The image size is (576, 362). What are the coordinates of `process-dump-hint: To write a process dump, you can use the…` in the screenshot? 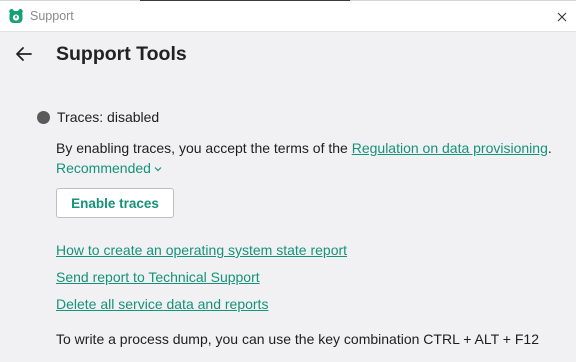 It's located at (297, 339).